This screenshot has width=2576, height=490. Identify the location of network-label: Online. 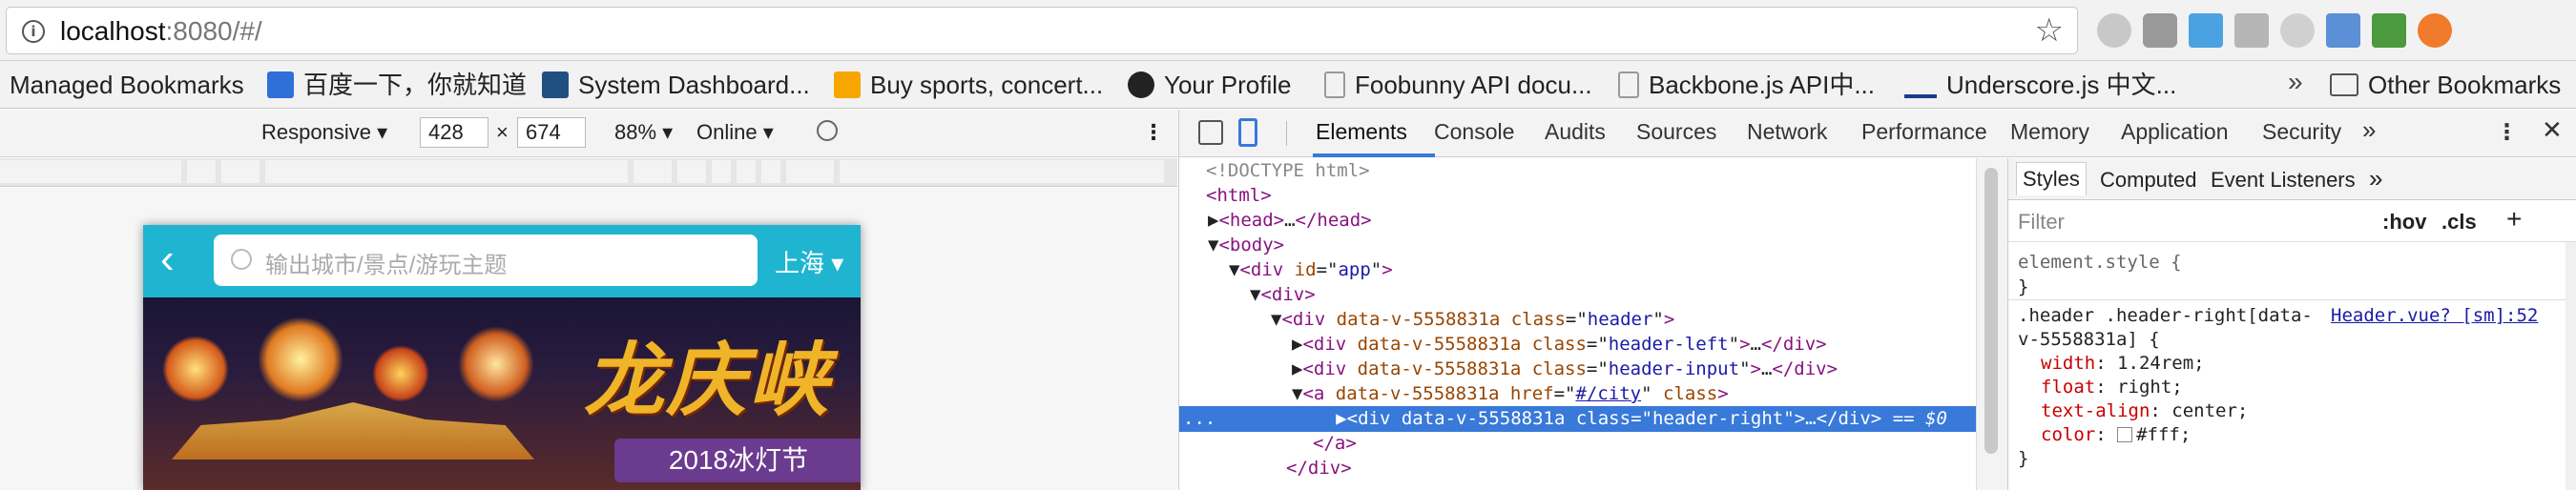
(727, 132).